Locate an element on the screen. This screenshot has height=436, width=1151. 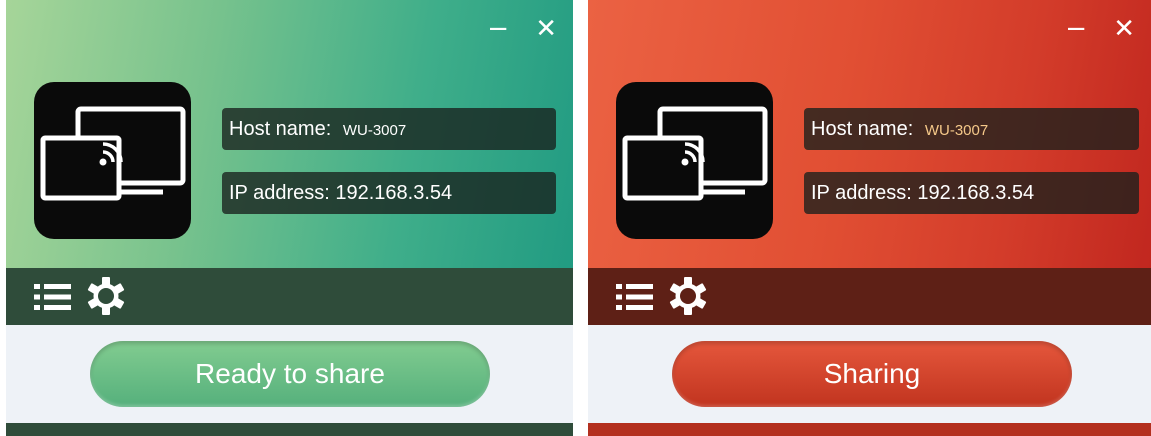
action-area: Ready to share is located at coordinates (289, 374).